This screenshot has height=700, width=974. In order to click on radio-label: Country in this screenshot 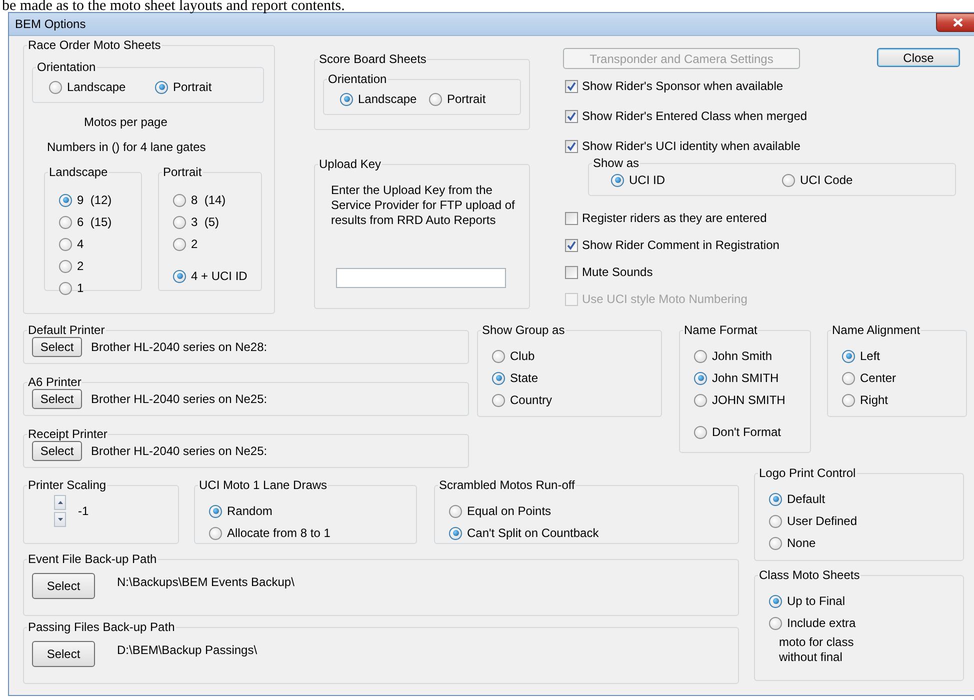, I will do `click(531, 400)`.